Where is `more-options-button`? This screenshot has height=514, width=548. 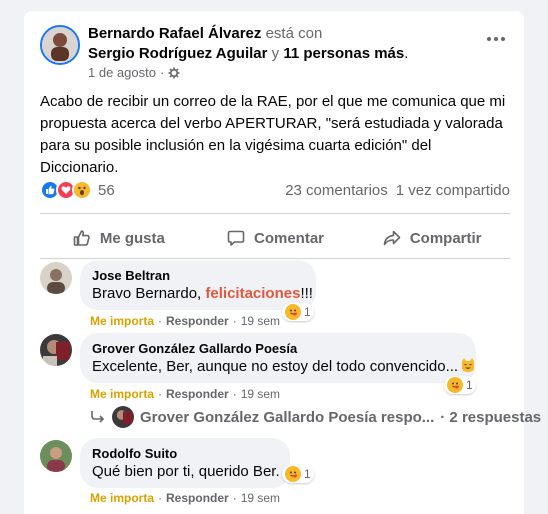 more-options-button is located at coordinates (496, 39).